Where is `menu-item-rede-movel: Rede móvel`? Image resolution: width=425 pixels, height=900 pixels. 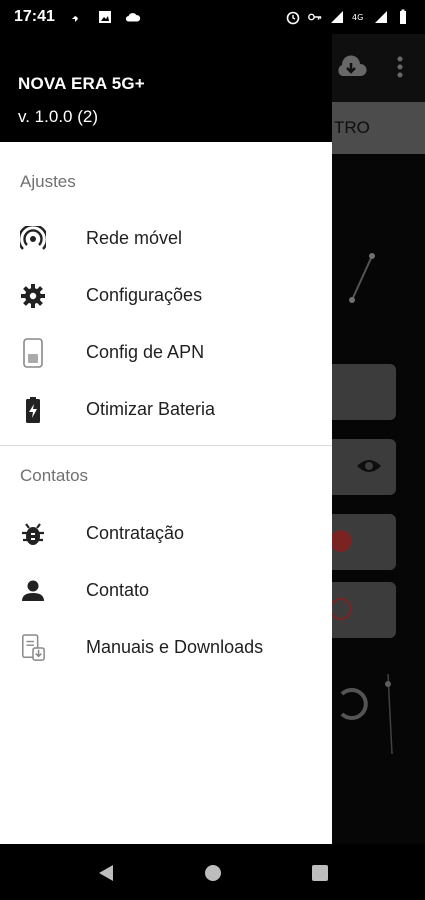
menu-item-rede-movel: Rede móvel is located at coordinates (166, 238).